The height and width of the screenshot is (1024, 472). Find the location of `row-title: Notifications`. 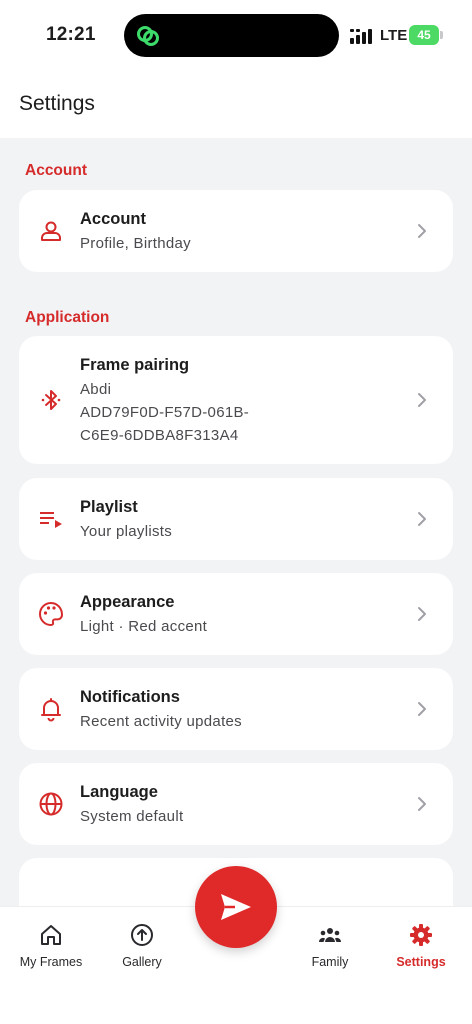

row-title: Notifications is located at coordinates (130, 697).